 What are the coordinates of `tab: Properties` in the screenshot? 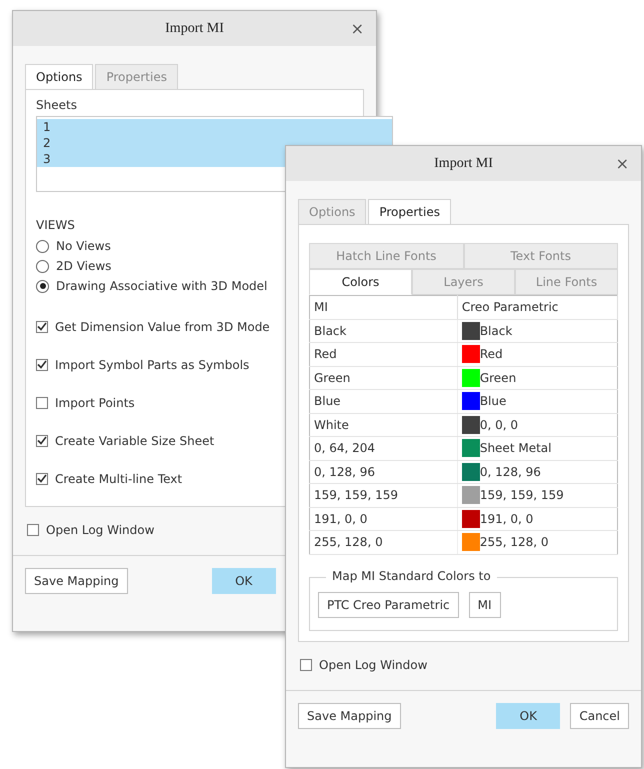 It's located at (409, 211).